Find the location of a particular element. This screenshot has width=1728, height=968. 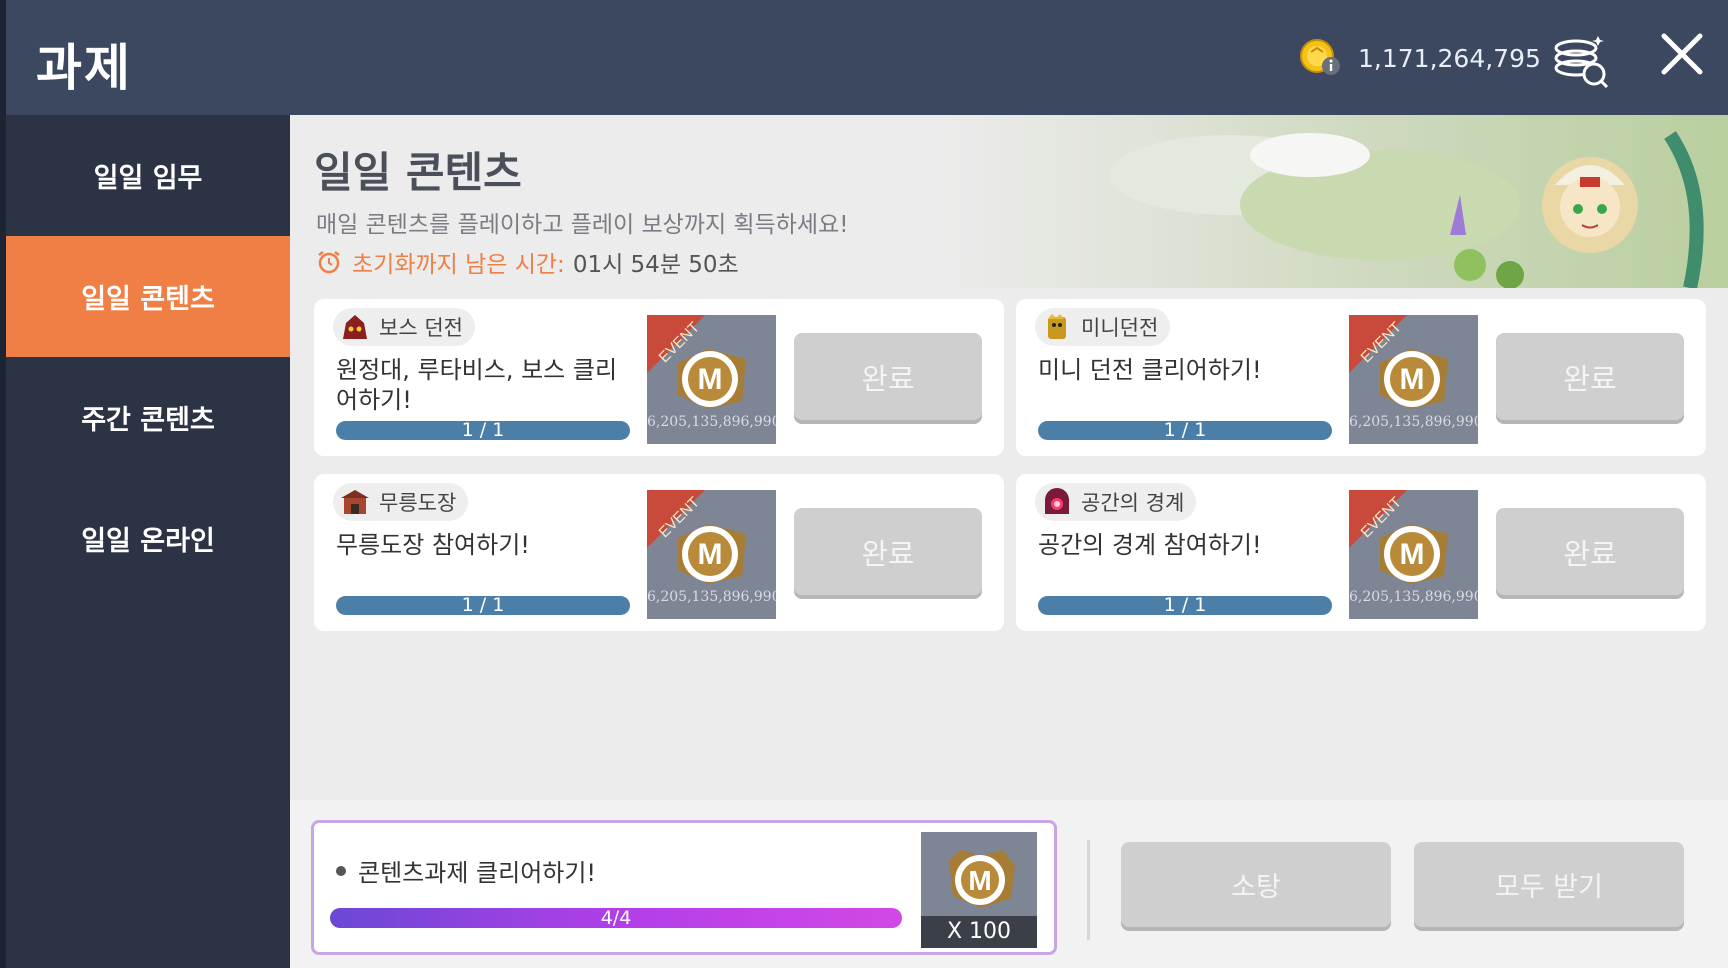

alarm-clock-icon is located at coordinates (329, 262).